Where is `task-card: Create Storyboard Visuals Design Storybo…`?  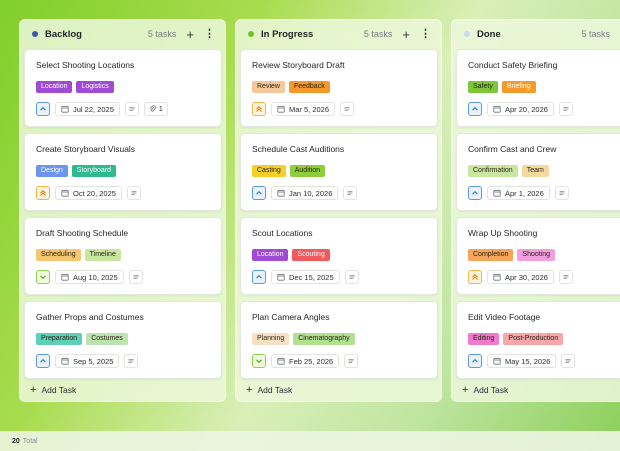
task-card: Create Storyboard Visuals Design Storybo… is located at coordinates (123, 172).